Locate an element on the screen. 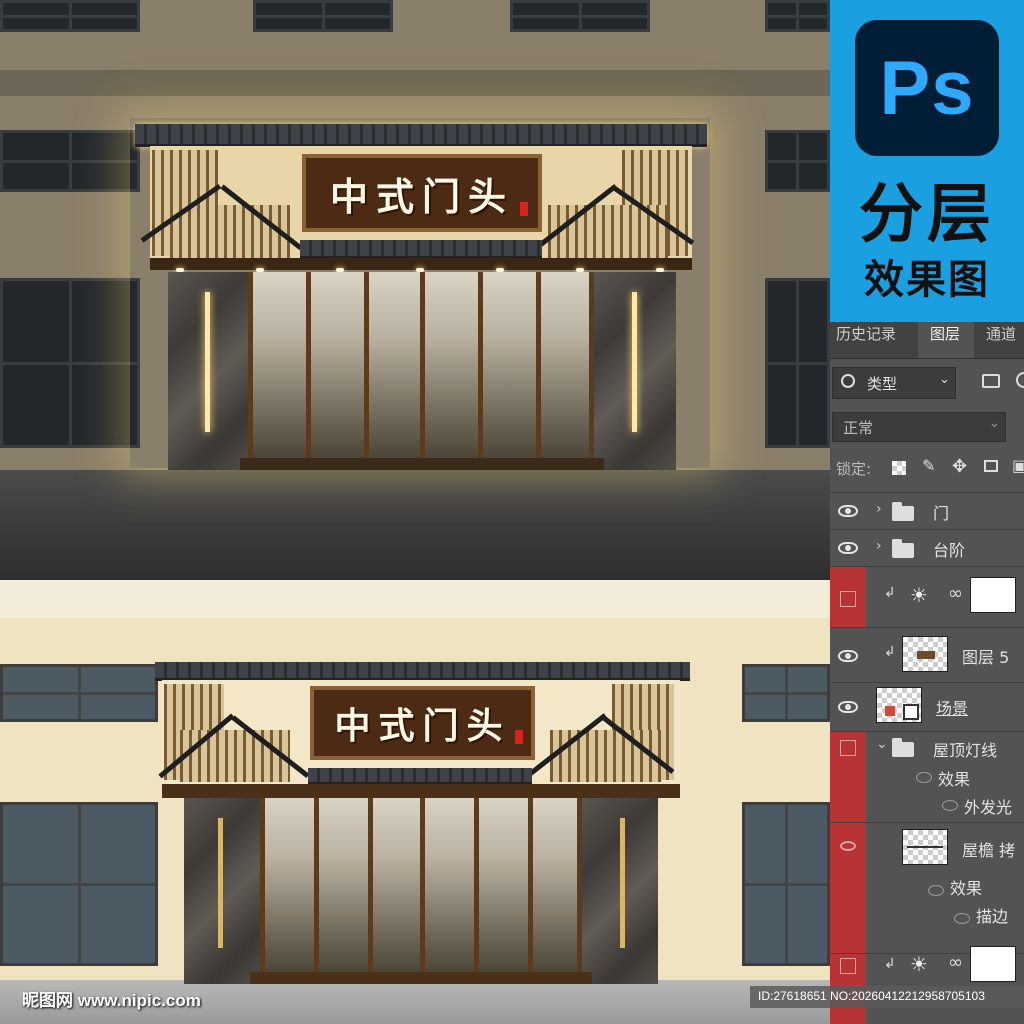 The width and height of the screenshot is (1024, 1024). id-watermark-bar: ID:27618651 NO:20260412212958705103 is located at coordinates (887, 997).